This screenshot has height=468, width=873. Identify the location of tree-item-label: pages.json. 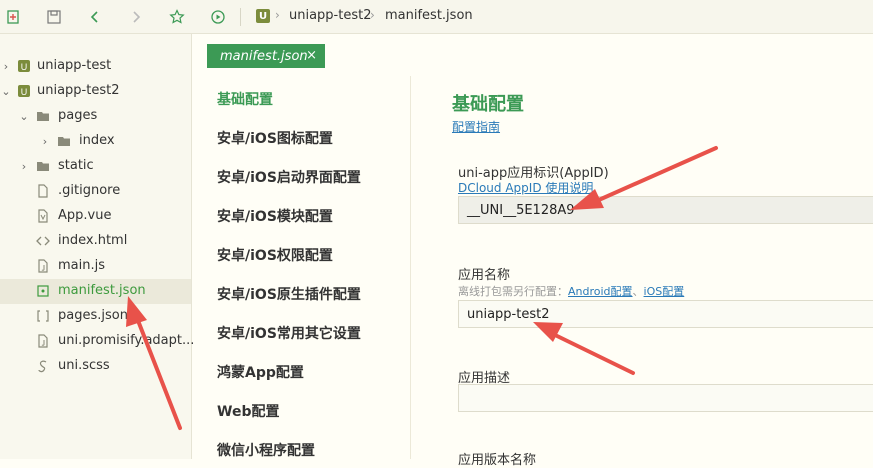
(93, 315).